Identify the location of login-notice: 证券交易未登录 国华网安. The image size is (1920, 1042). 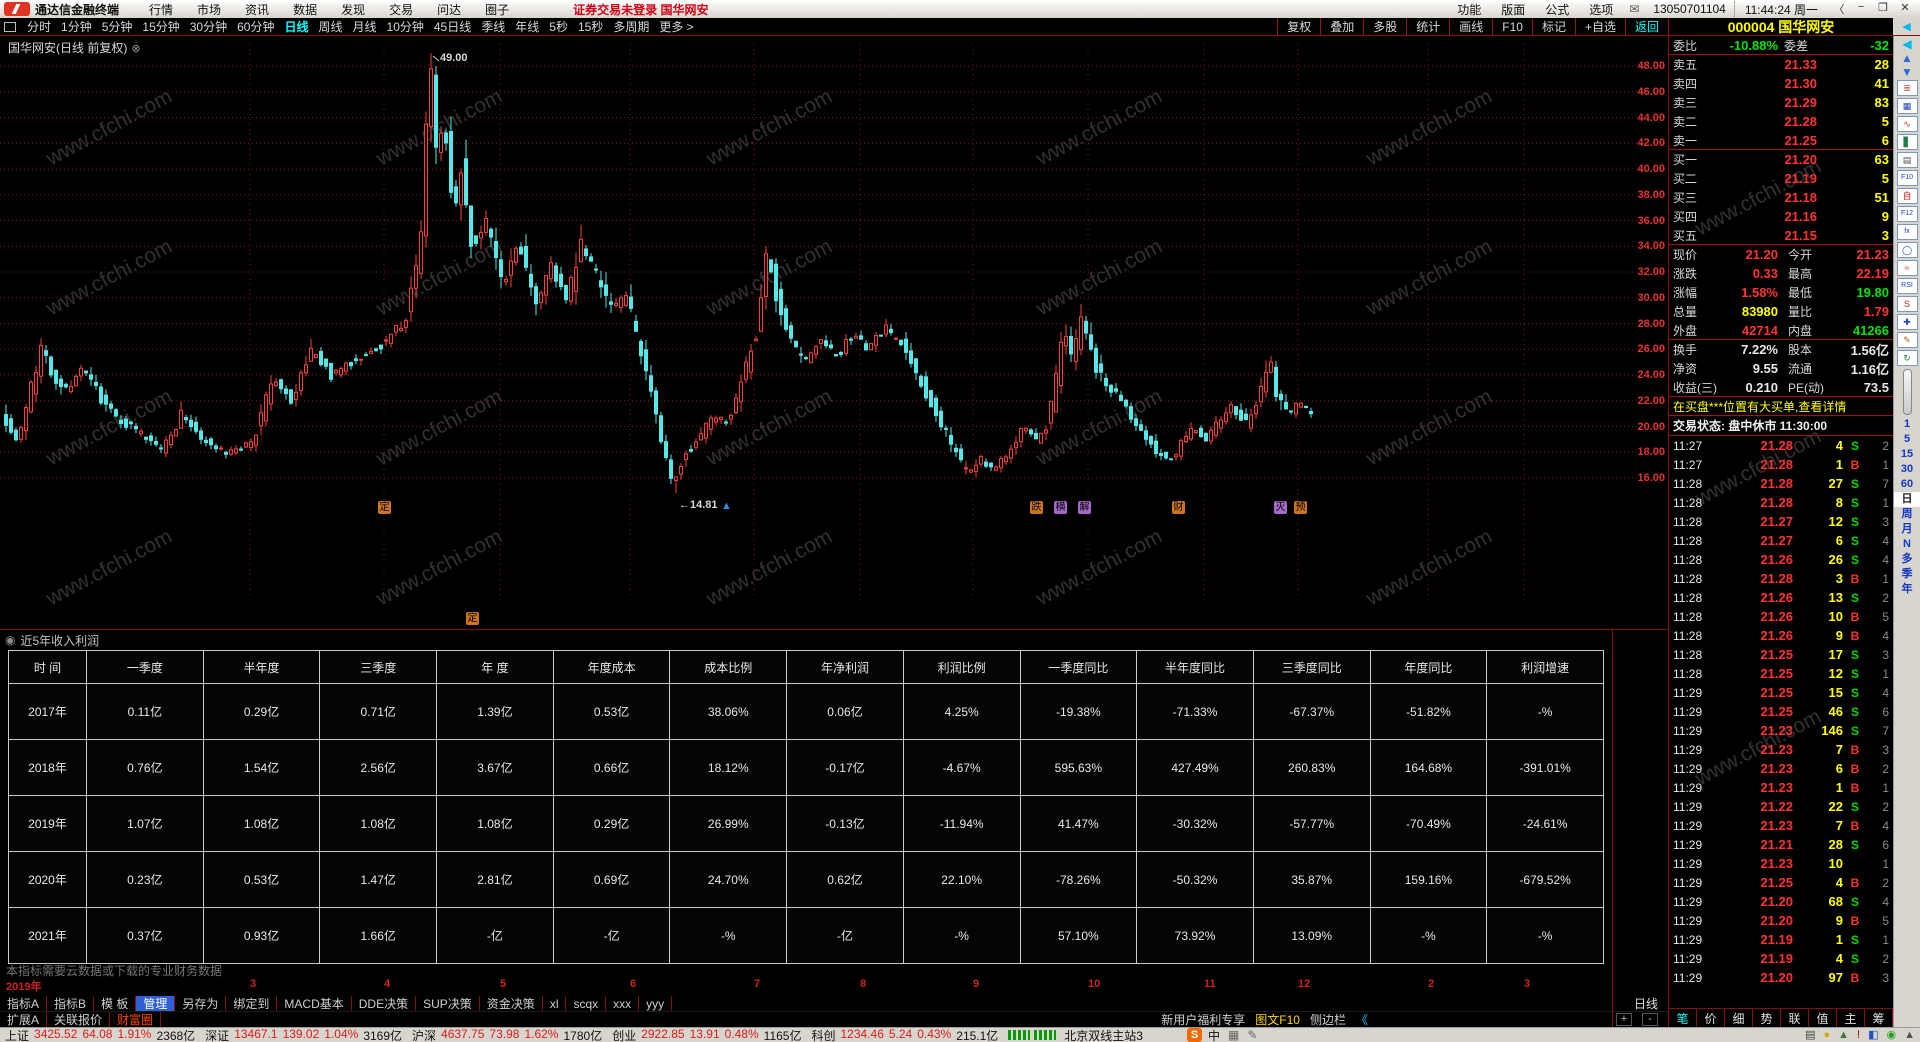
(640, 9).